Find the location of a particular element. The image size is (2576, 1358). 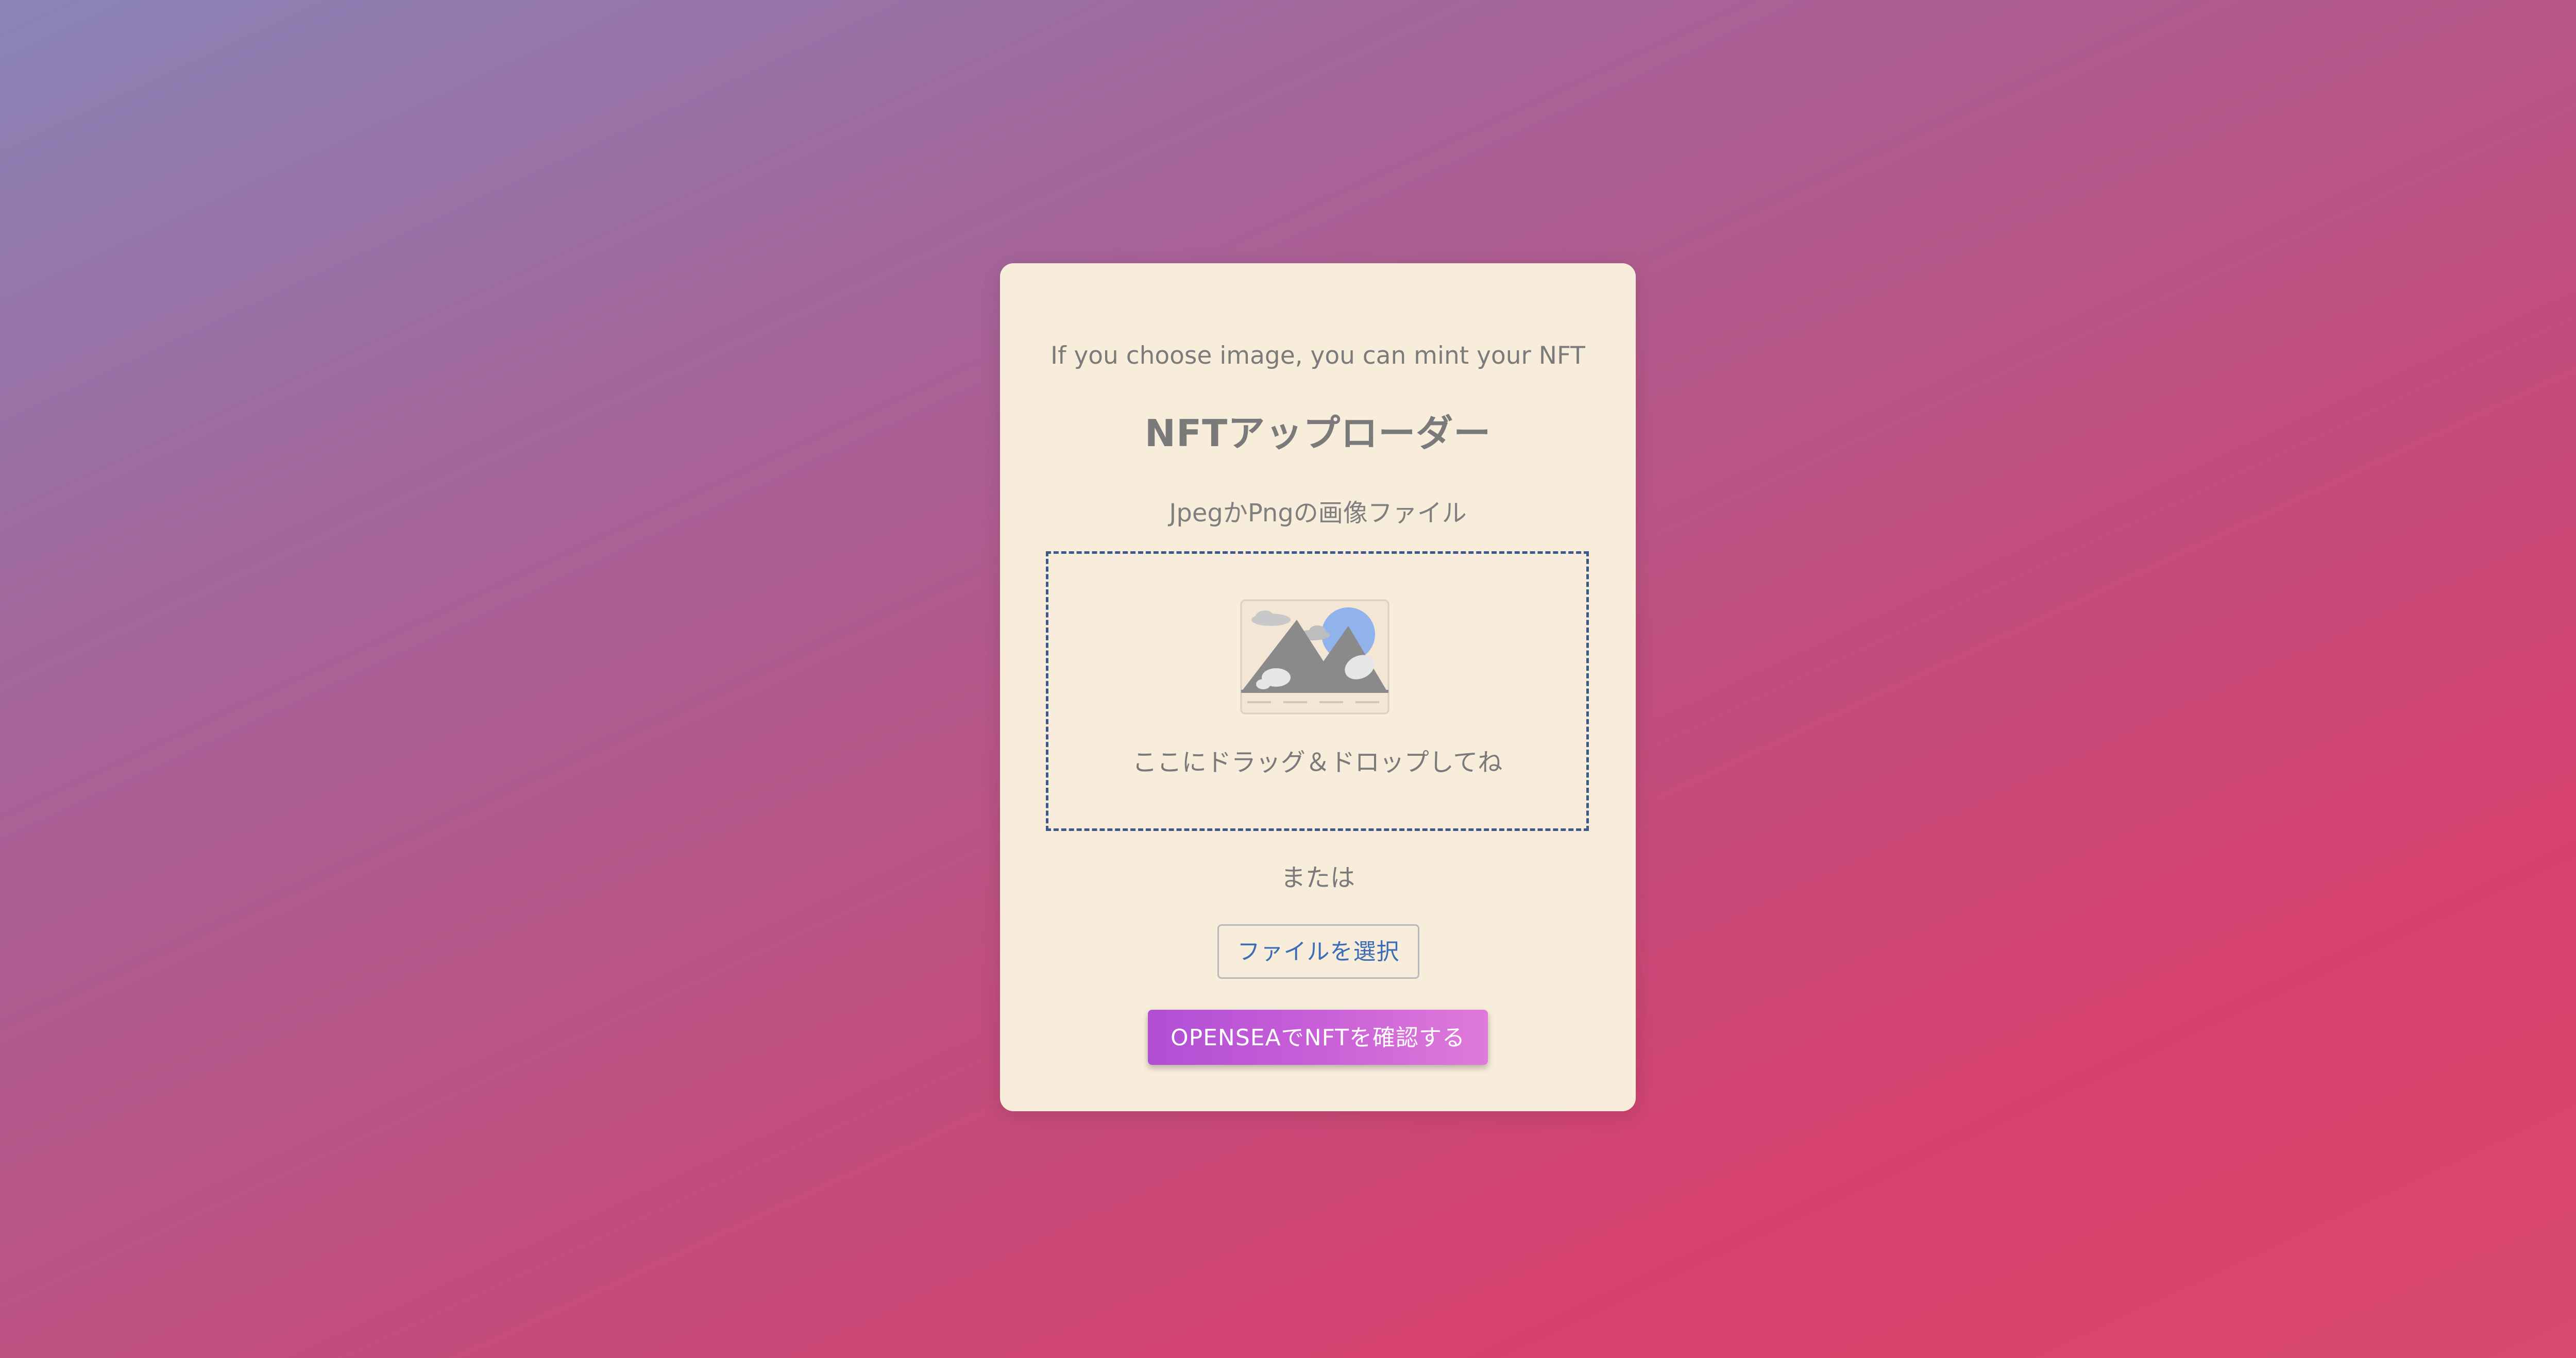

page-title: NFTアップローダー is located at coordinates (1318, 433).